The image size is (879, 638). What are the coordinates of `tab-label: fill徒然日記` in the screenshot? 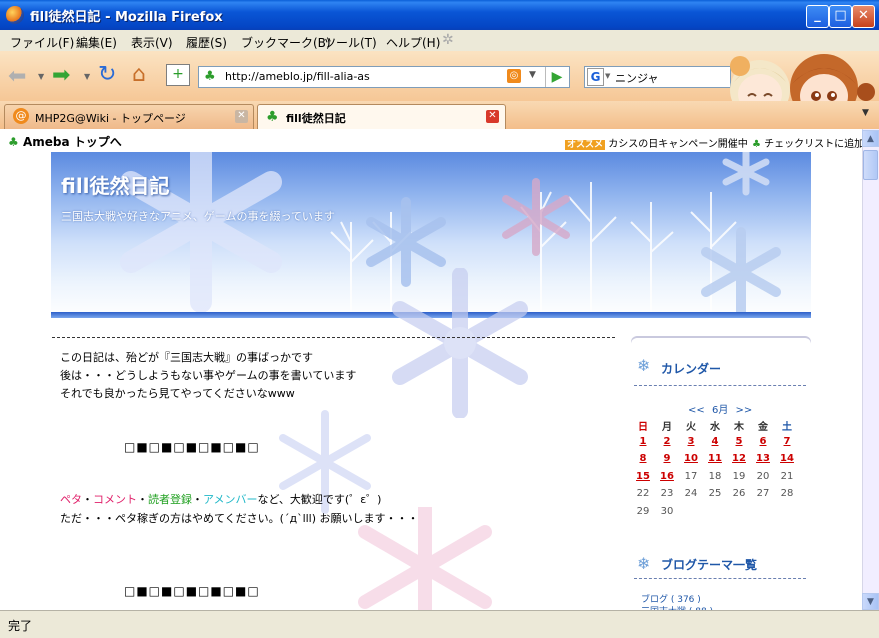 It's located at (316, 118).